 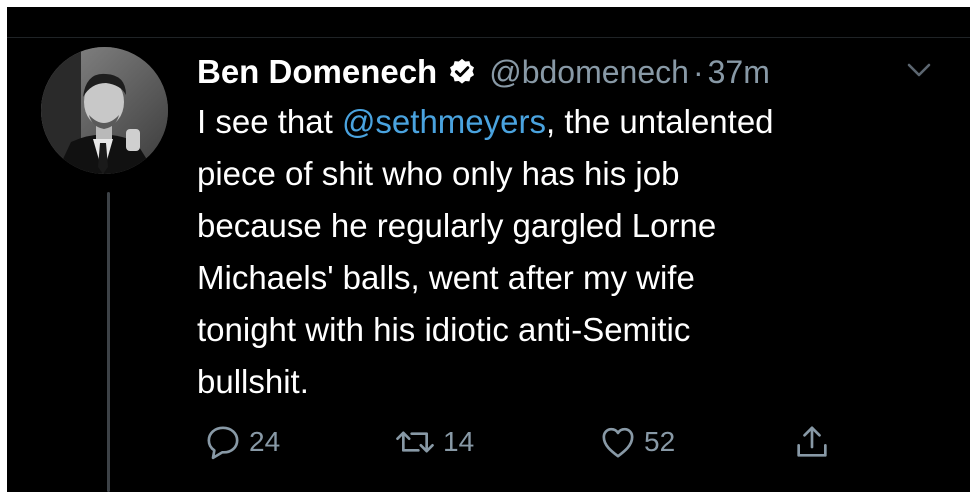 I want to click on chevron-down-icon, so click(x=919, y=70).